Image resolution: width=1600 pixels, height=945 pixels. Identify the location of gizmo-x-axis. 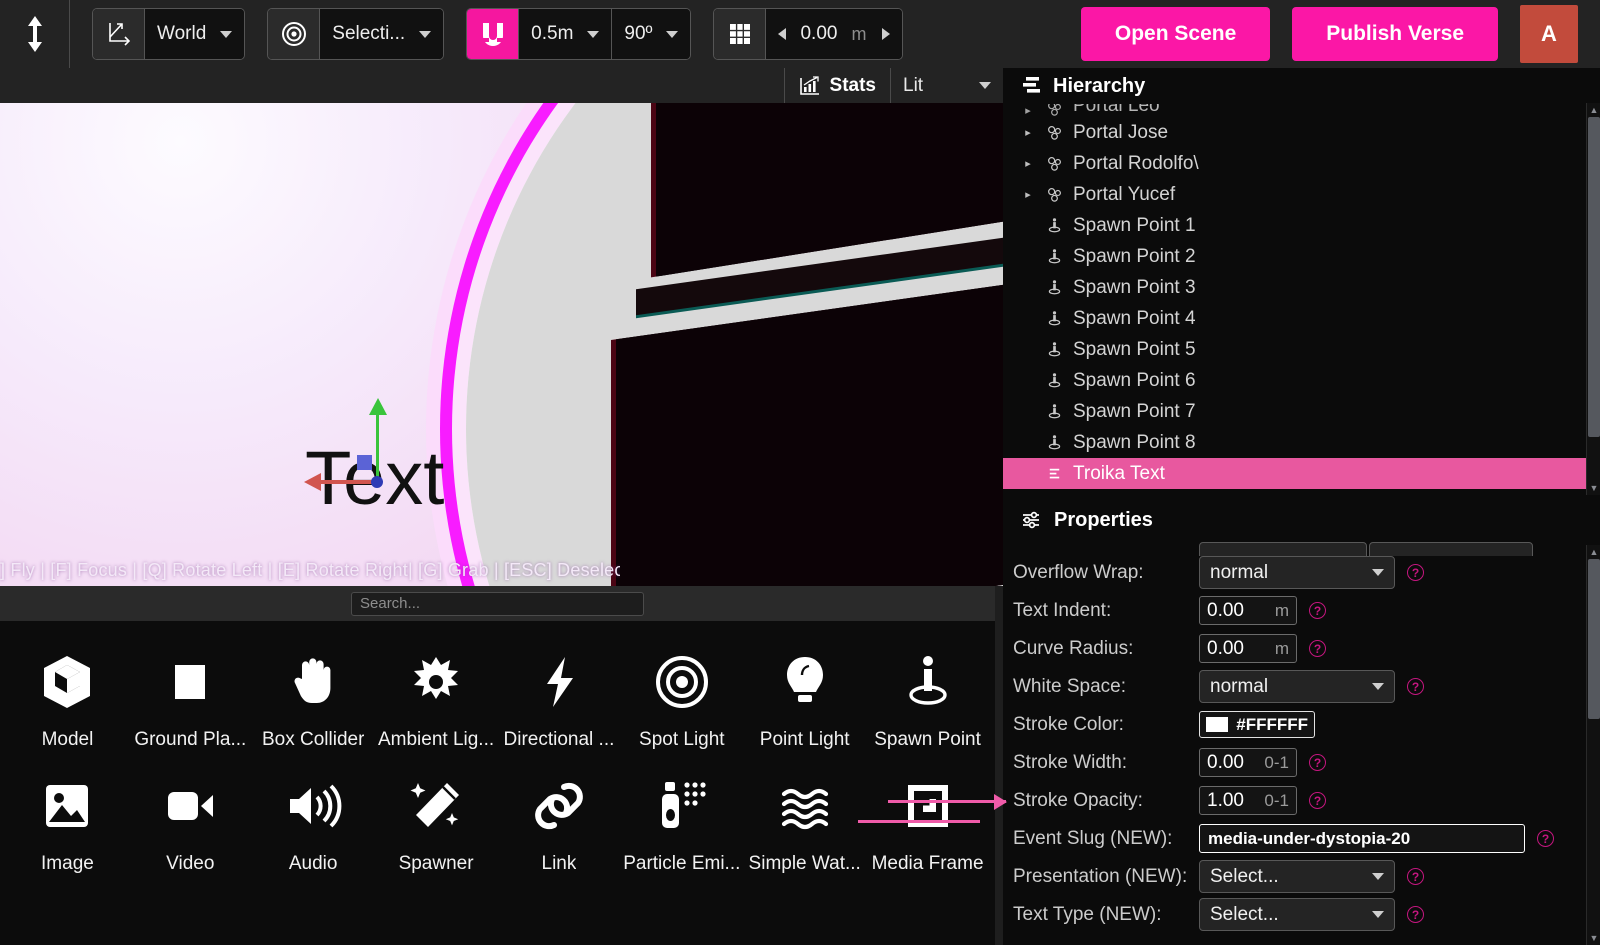
(341, 482).